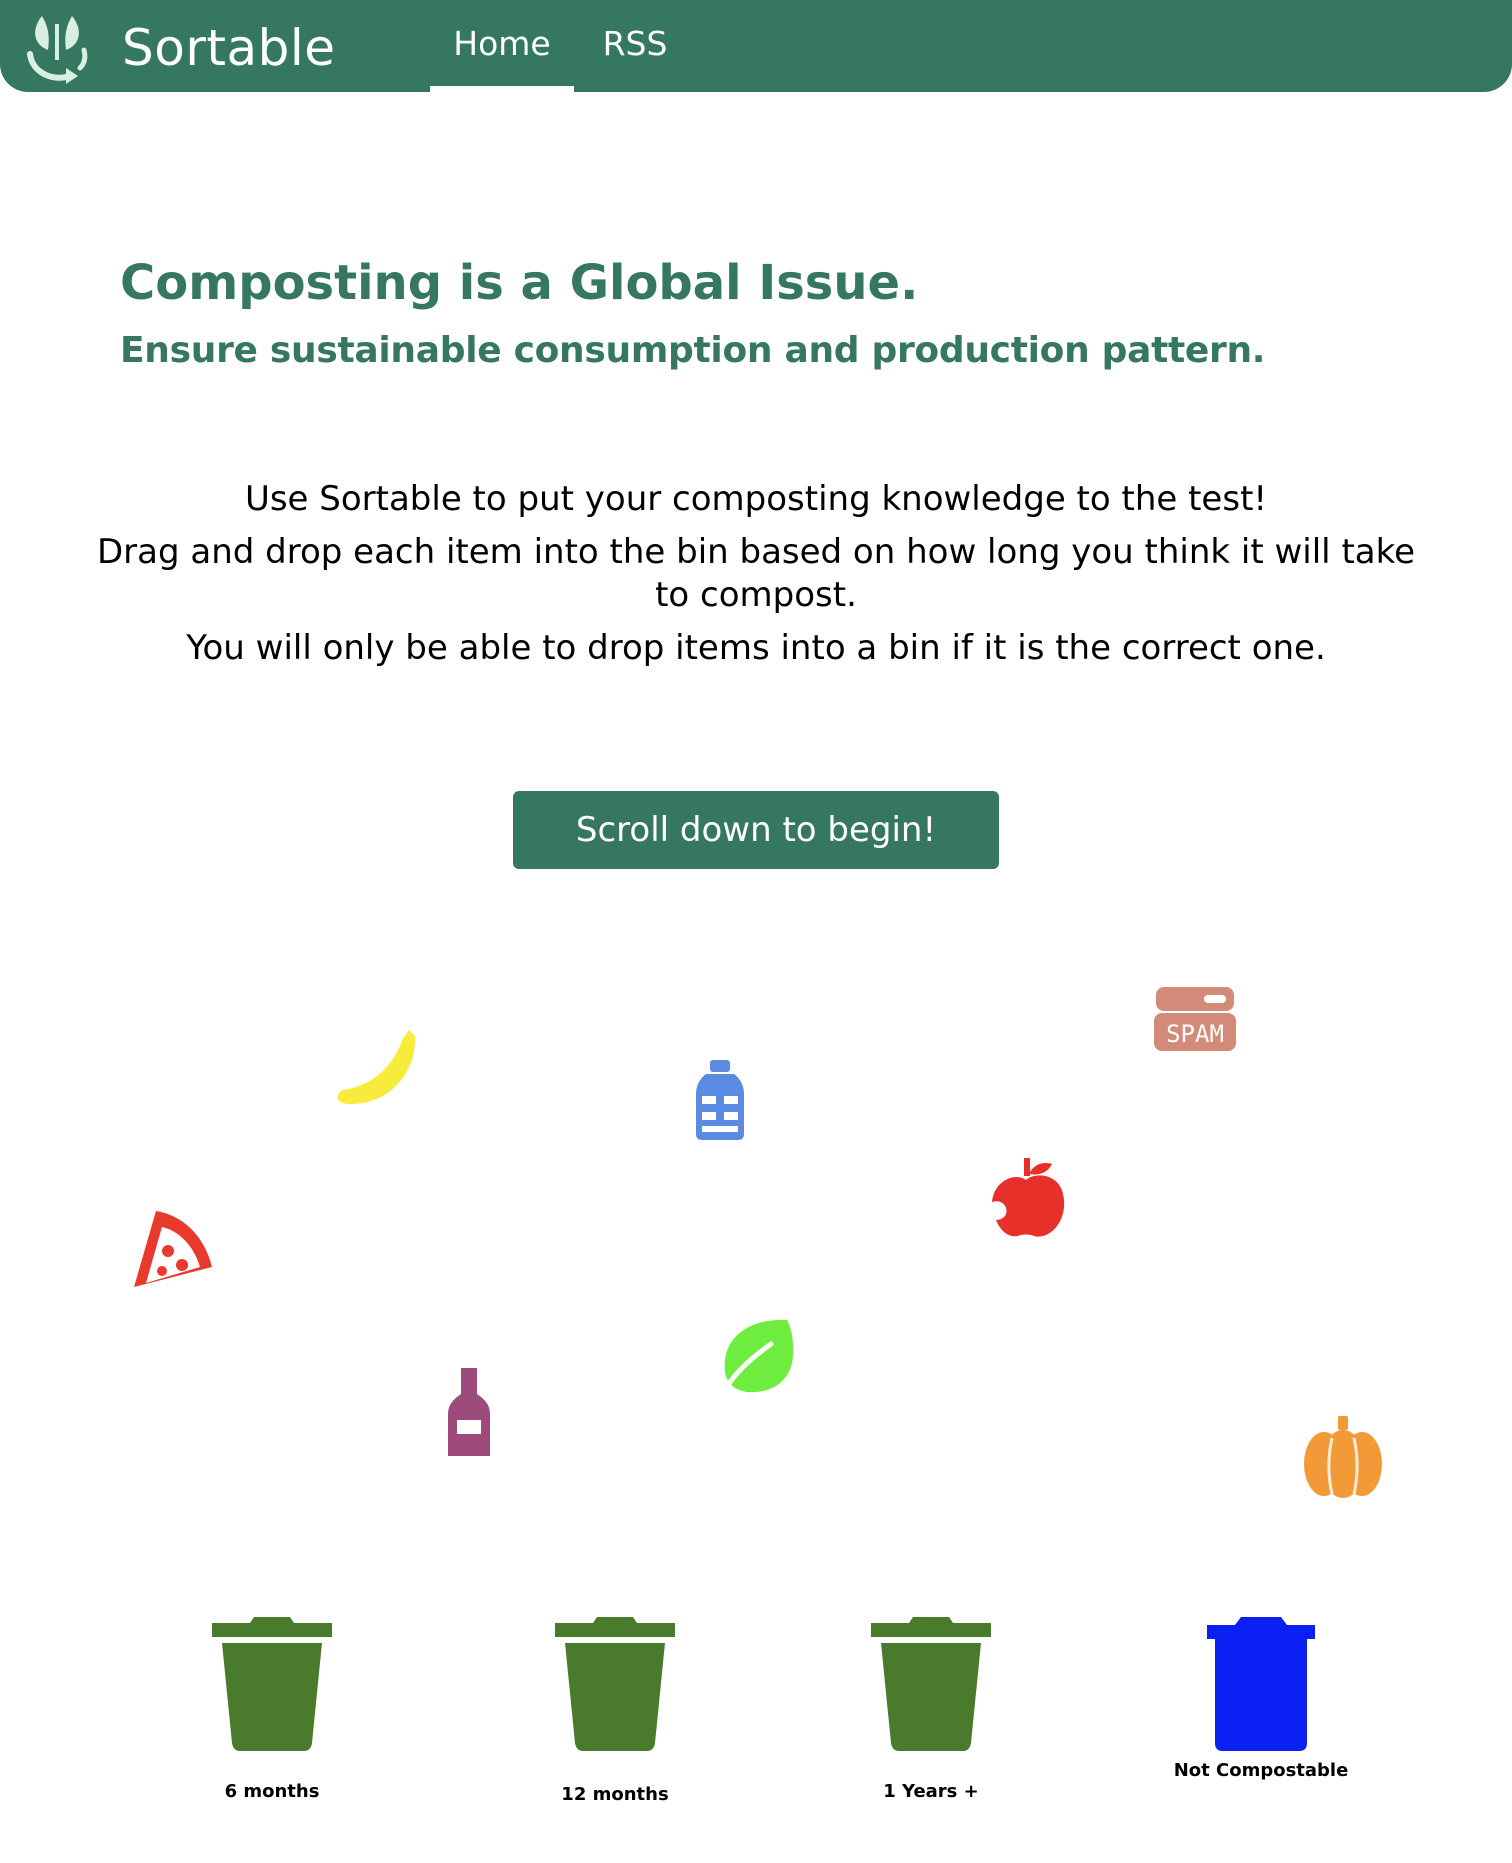 This screenshot has height=1863, width=1512. I want to click on pizza-item, so click(172, 1248).